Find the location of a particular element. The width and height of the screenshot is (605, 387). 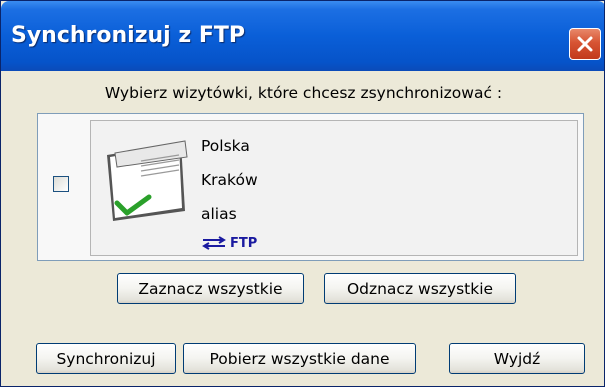

business-card-icon is located at coordinates (147, 180).